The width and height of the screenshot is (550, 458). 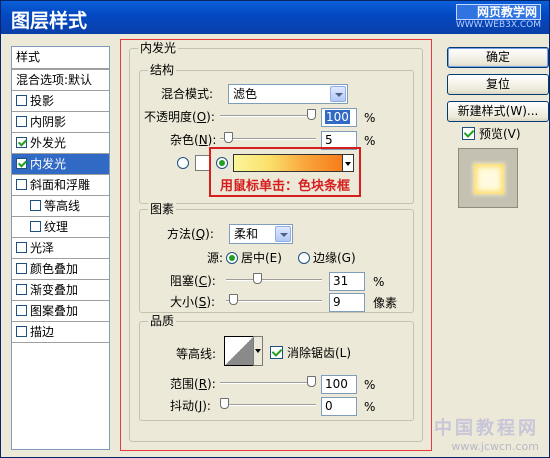 What do you see at coordinates (257, 278) in the screenshot?
I see `choke-slider-thumb` at bounding box center [257, 278].